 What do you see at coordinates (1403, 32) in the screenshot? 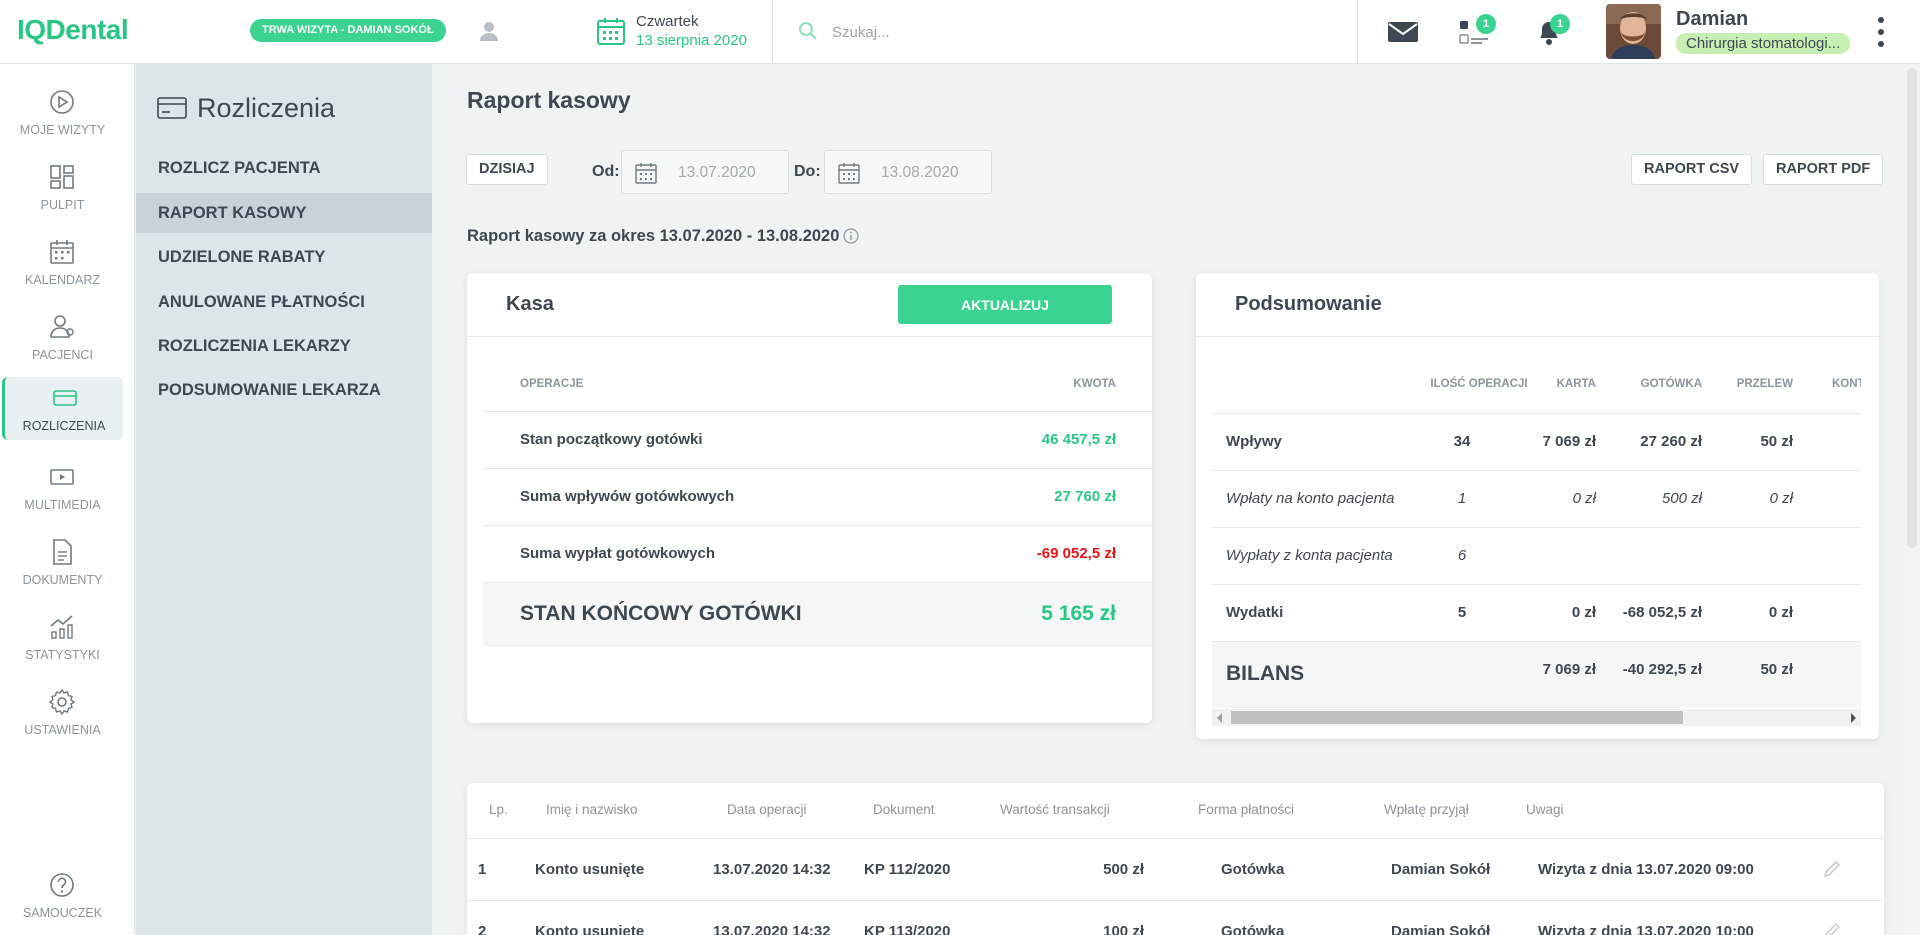
I see `mail-icon` at bounding box center [1403, 32].